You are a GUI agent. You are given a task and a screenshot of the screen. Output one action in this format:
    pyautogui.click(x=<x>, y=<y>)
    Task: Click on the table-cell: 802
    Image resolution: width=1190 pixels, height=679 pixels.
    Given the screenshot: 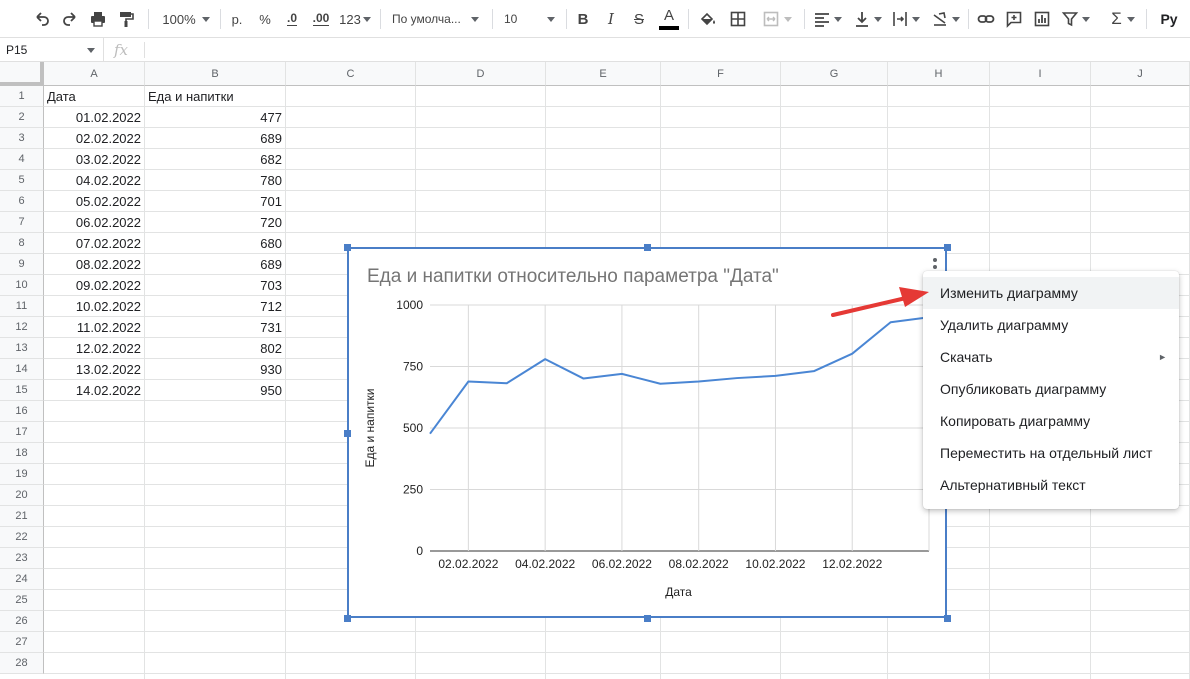 What is the action you would take?
    pyautogui.click(x=215, y=348)
    